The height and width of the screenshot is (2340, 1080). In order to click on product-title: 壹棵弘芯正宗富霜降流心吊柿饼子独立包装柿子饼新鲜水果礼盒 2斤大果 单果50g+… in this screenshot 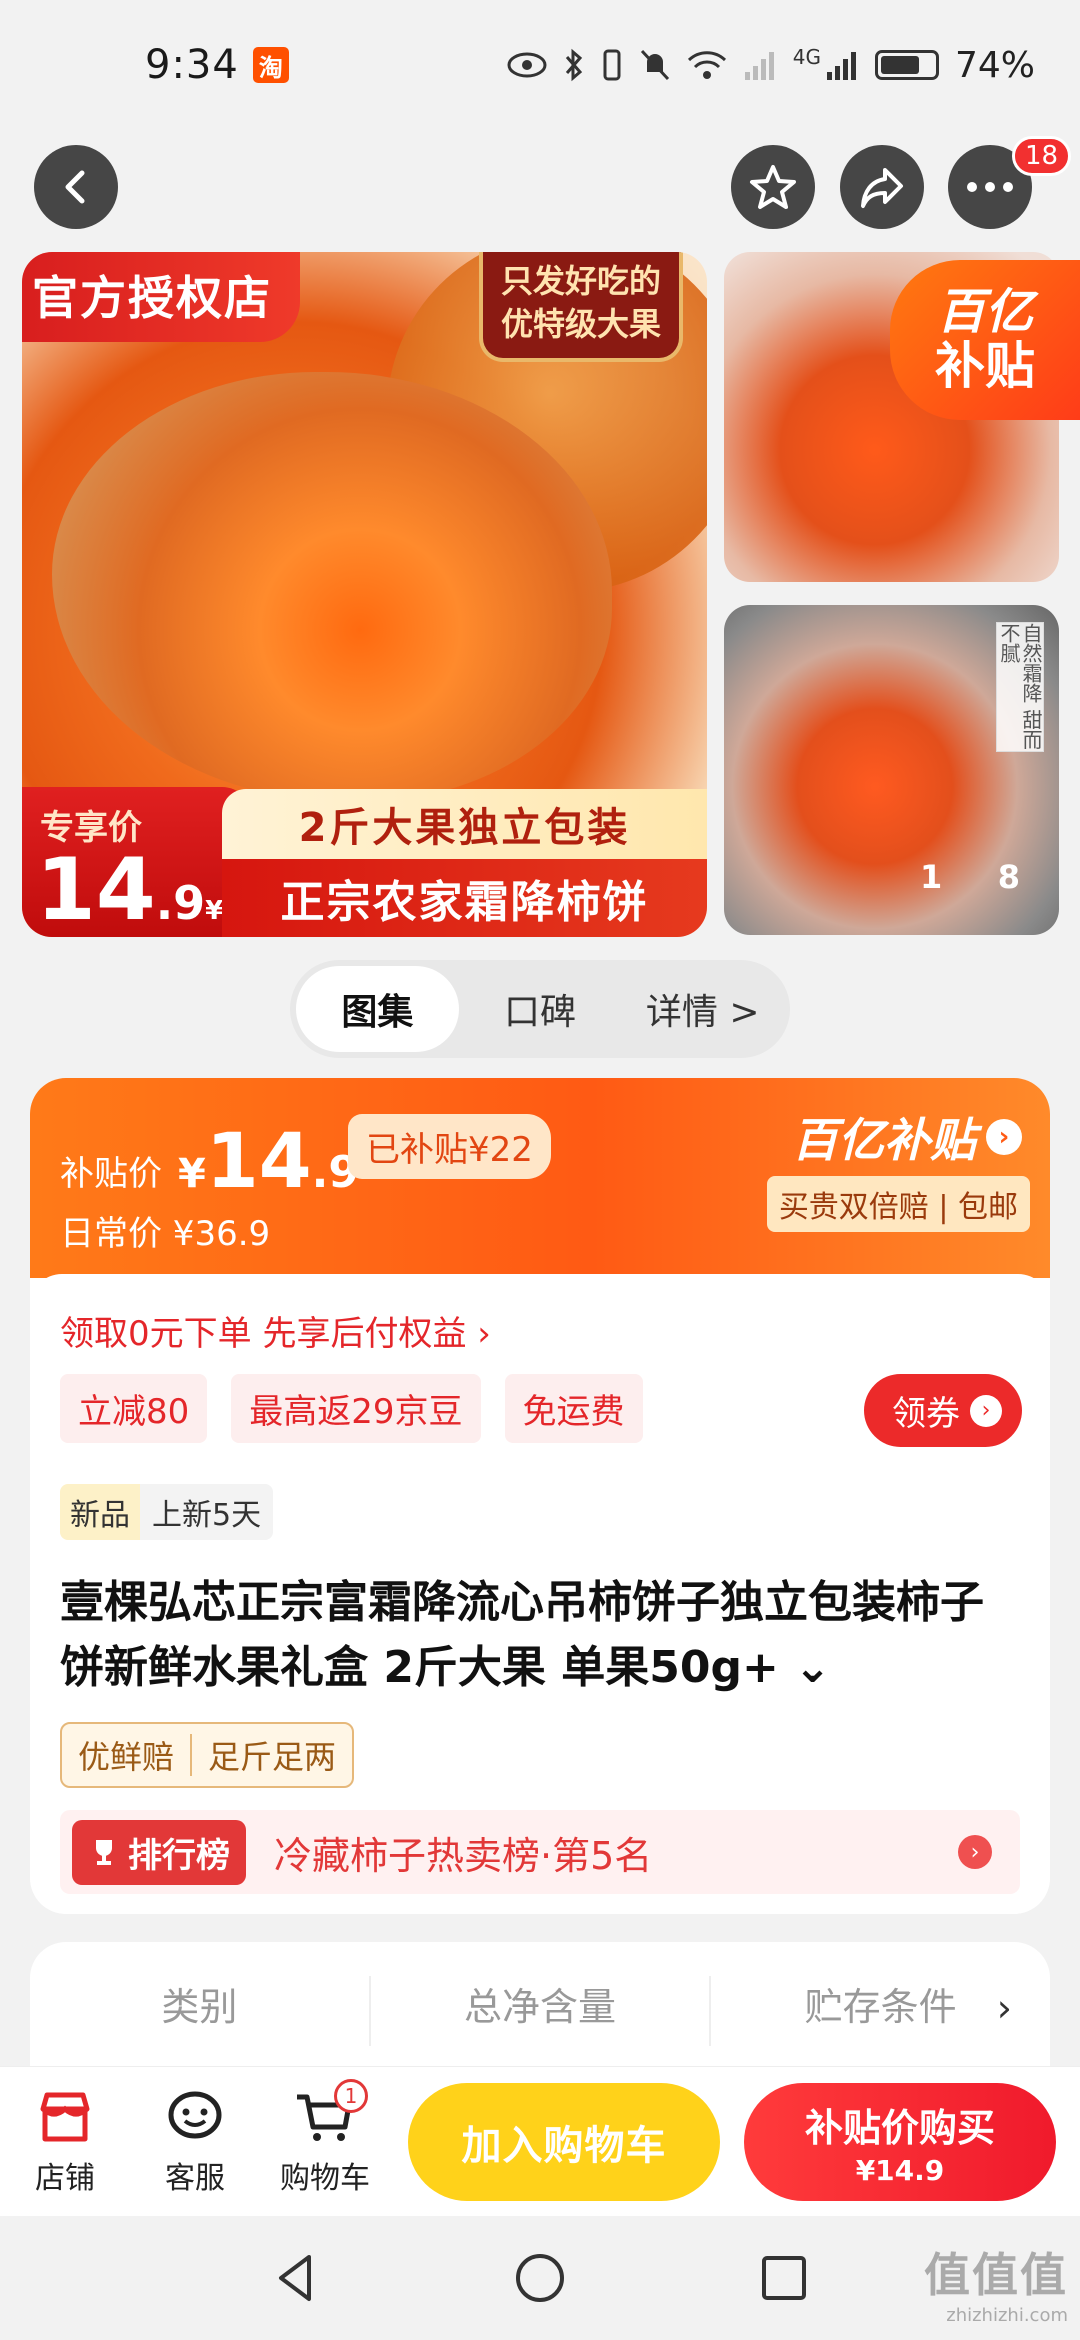, I will do `click(540, 1635)`.